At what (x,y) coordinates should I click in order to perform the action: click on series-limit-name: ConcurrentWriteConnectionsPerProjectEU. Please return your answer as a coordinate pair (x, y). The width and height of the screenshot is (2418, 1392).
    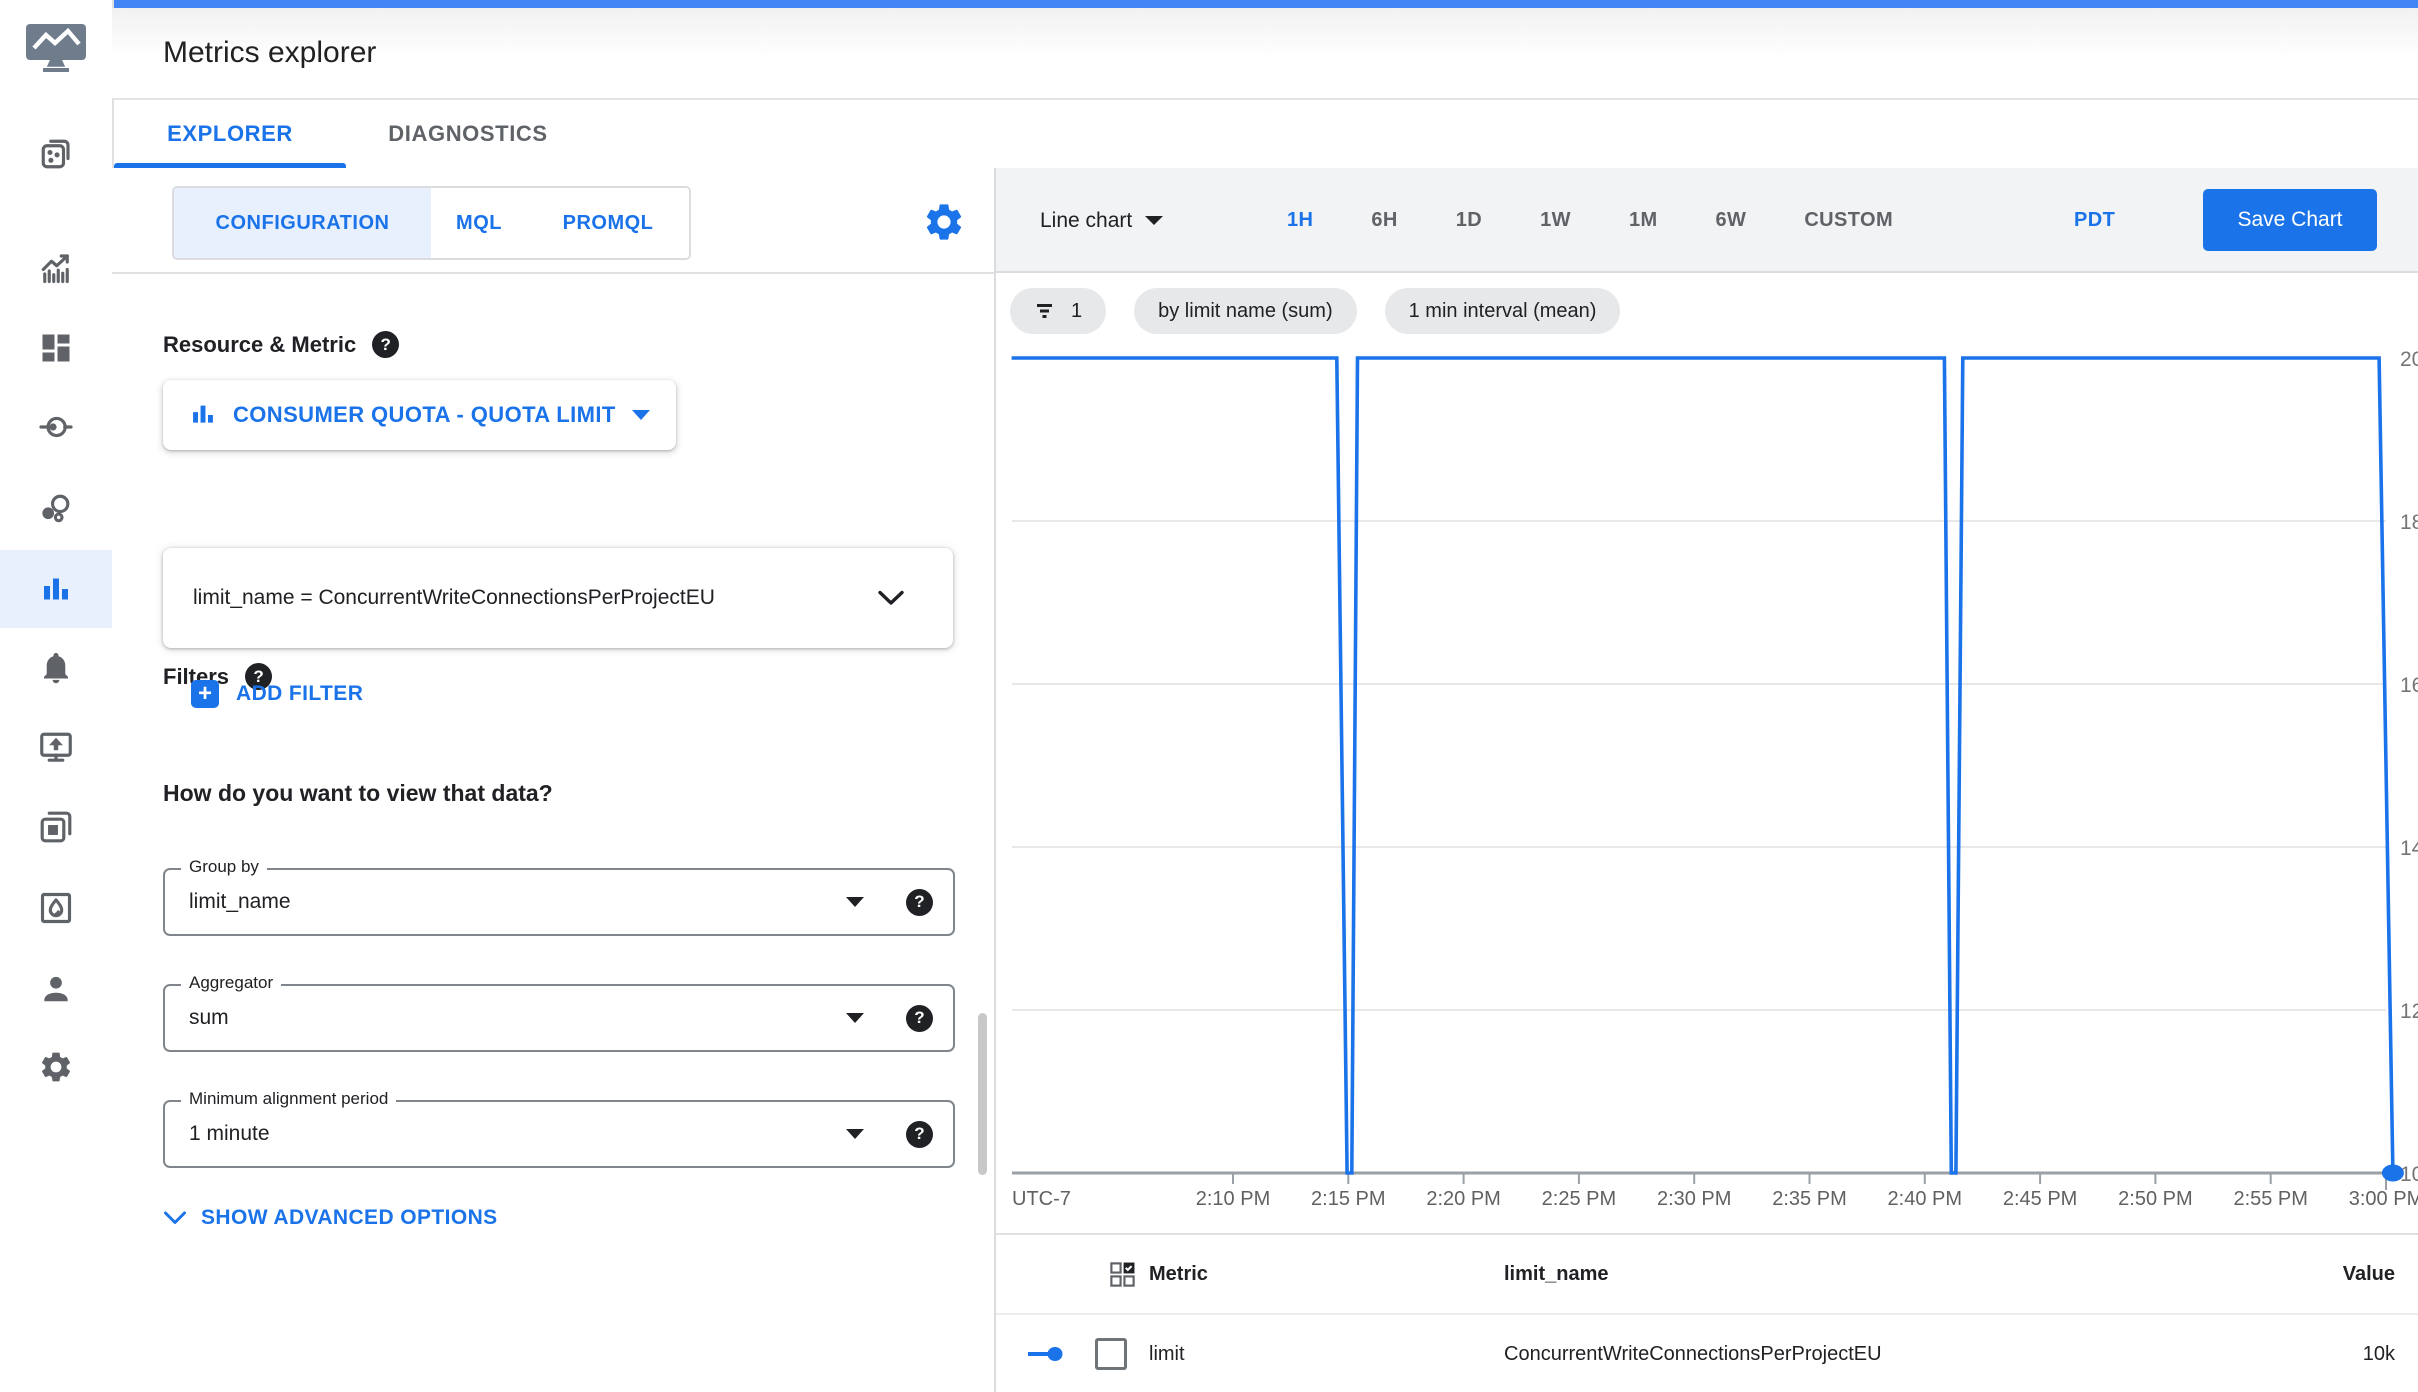
    Looking at the image, I should click on (1693, 1353).